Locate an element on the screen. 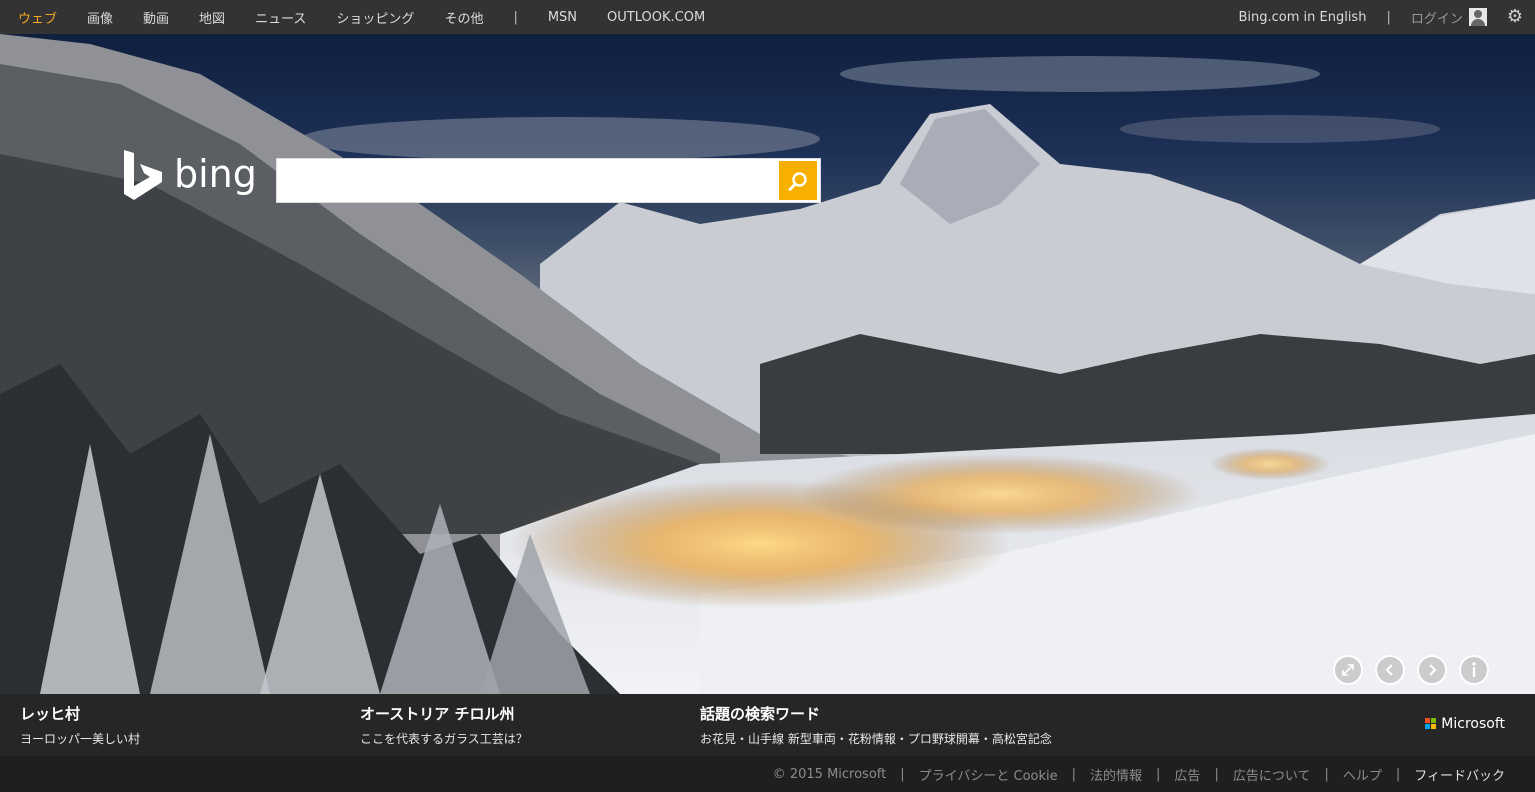 Image resolution: width=1535 pixels, height=792 pixels. bing-logo-icon is located at coordinates (143, 175).